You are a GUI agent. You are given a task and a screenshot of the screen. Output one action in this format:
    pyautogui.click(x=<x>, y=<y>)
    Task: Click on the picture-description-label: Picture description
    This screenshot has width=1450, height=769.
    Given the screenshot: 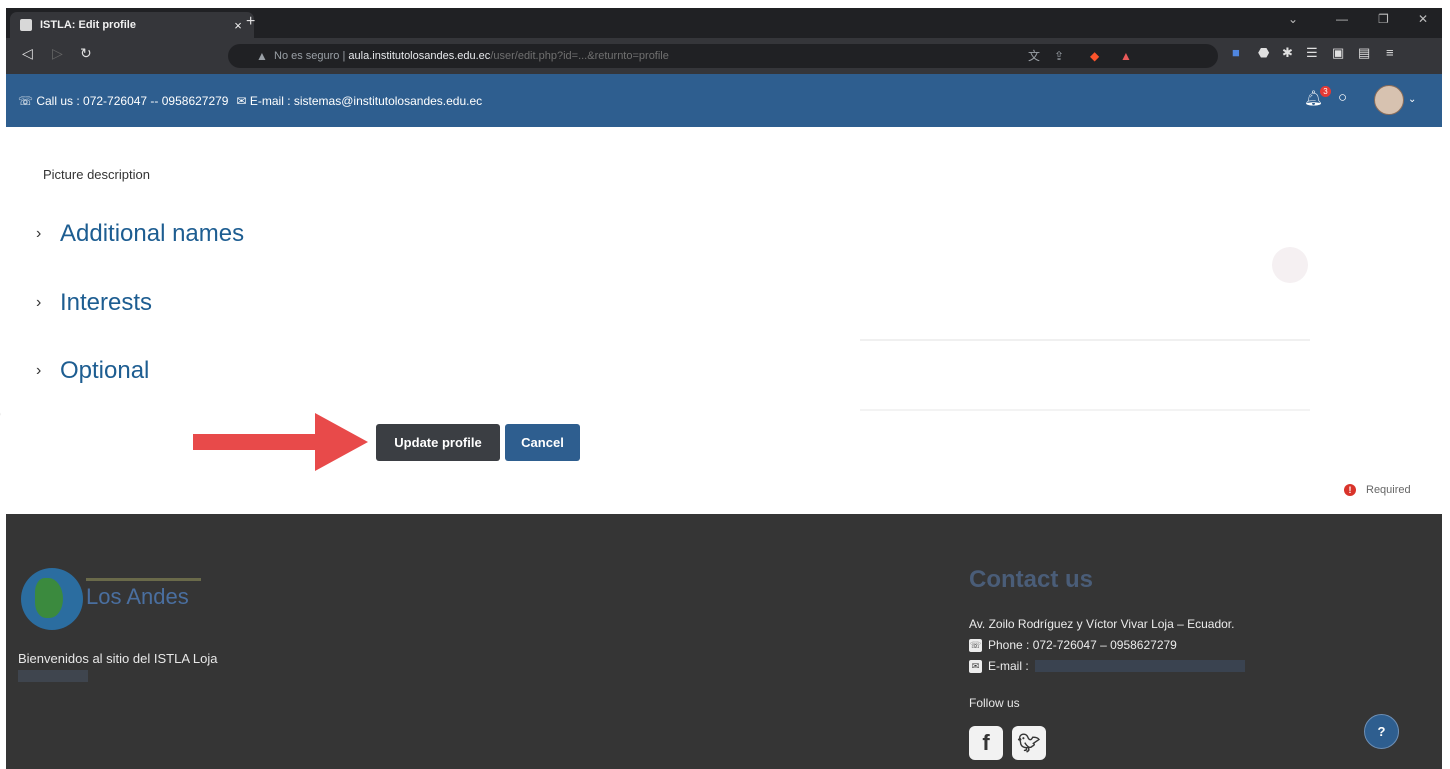 What is the action you would take?
    pyautogui.click(x=96, y=174)
    